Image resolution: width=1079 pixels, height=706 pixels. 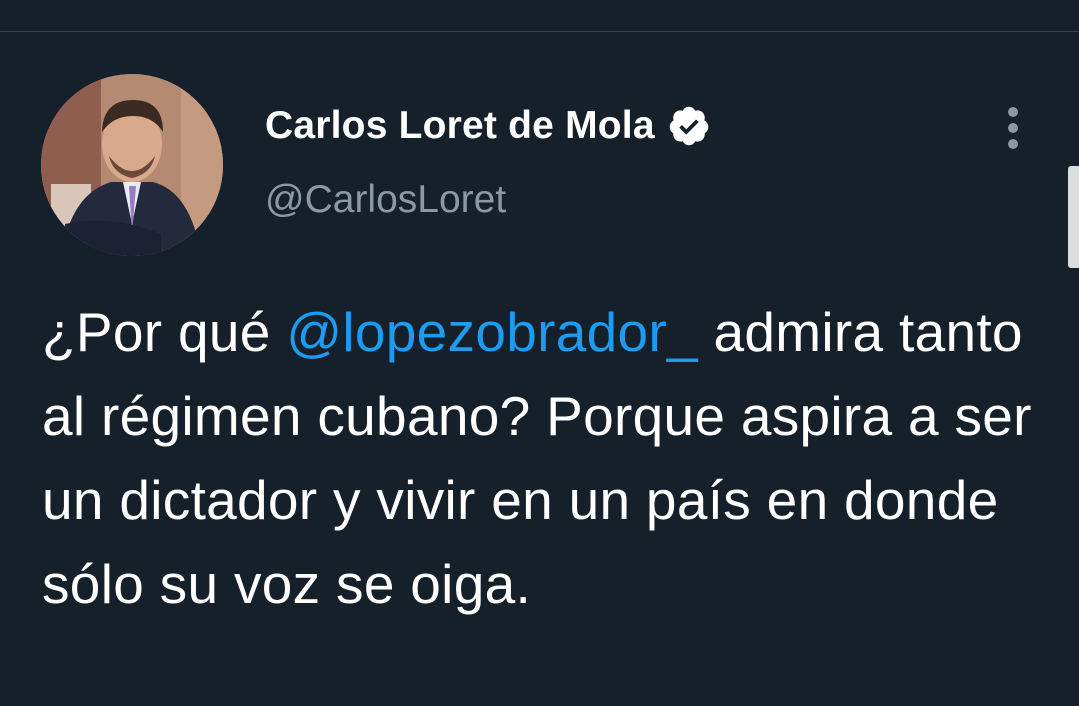 I want to click on mention-link: @lopezobrador_, so click(x=492, y=332).